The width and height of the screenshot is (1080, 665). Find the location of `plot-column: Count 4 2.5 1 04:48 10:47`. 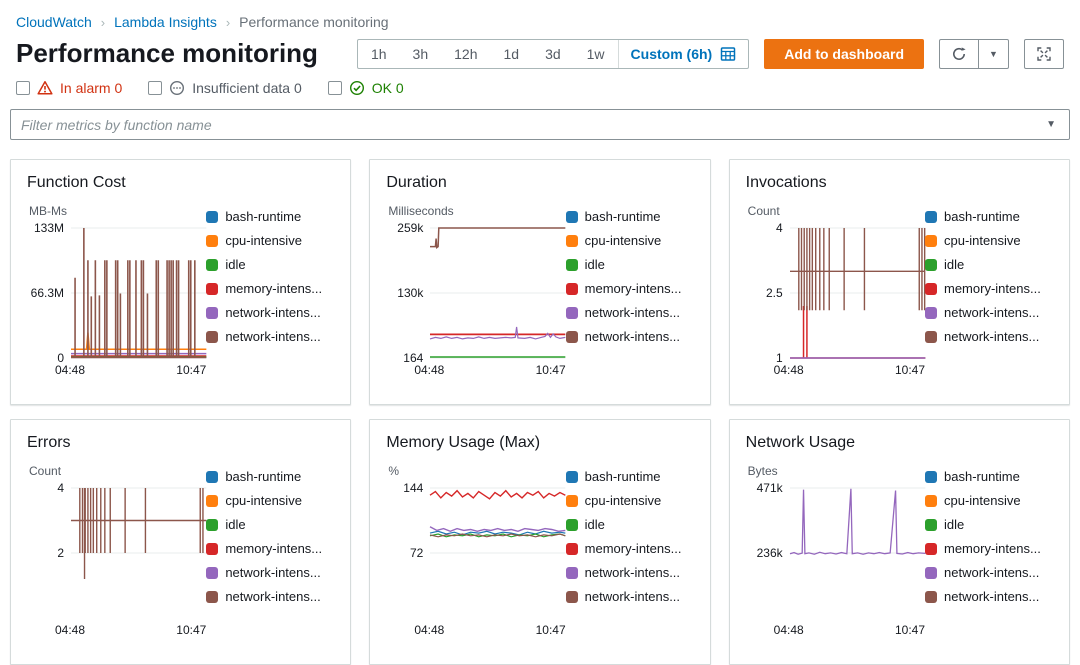

plot-column: Count 4 2.5 1 04:48 10:47 is located at coordinates (835, 290).